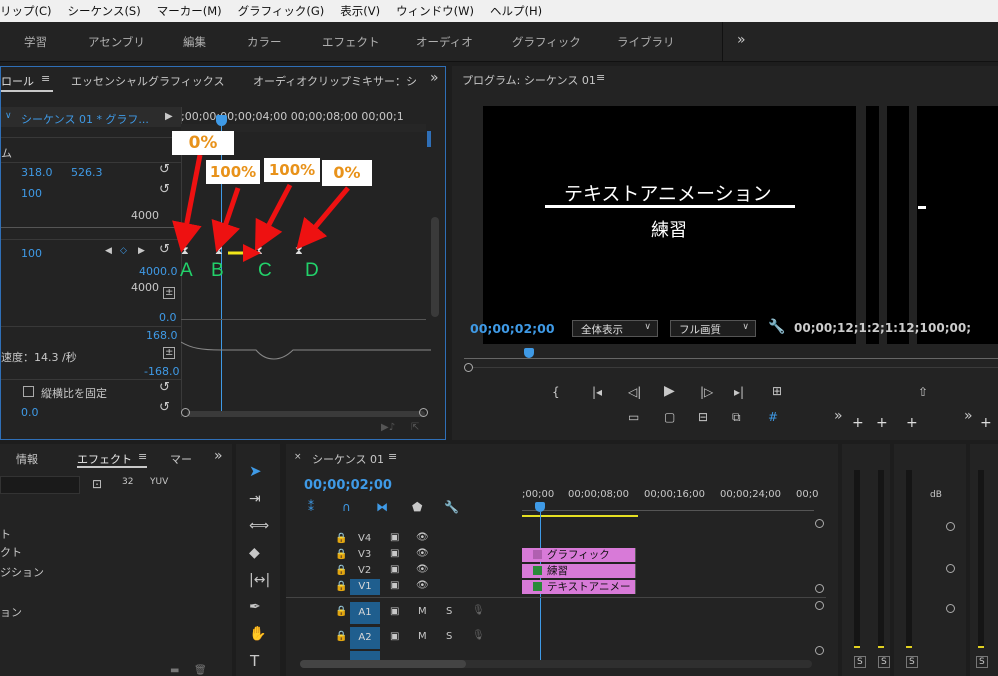  I want to click on go-to-out-icon: ▸|, so click(739, 392).